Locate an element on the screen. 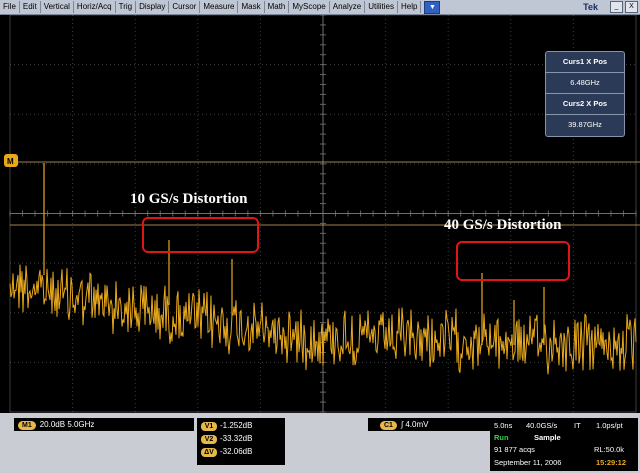 Image resolution: width=640 pixels, height=473 pixels. date: September 11, 2006 is located at coordinates (528, 462).